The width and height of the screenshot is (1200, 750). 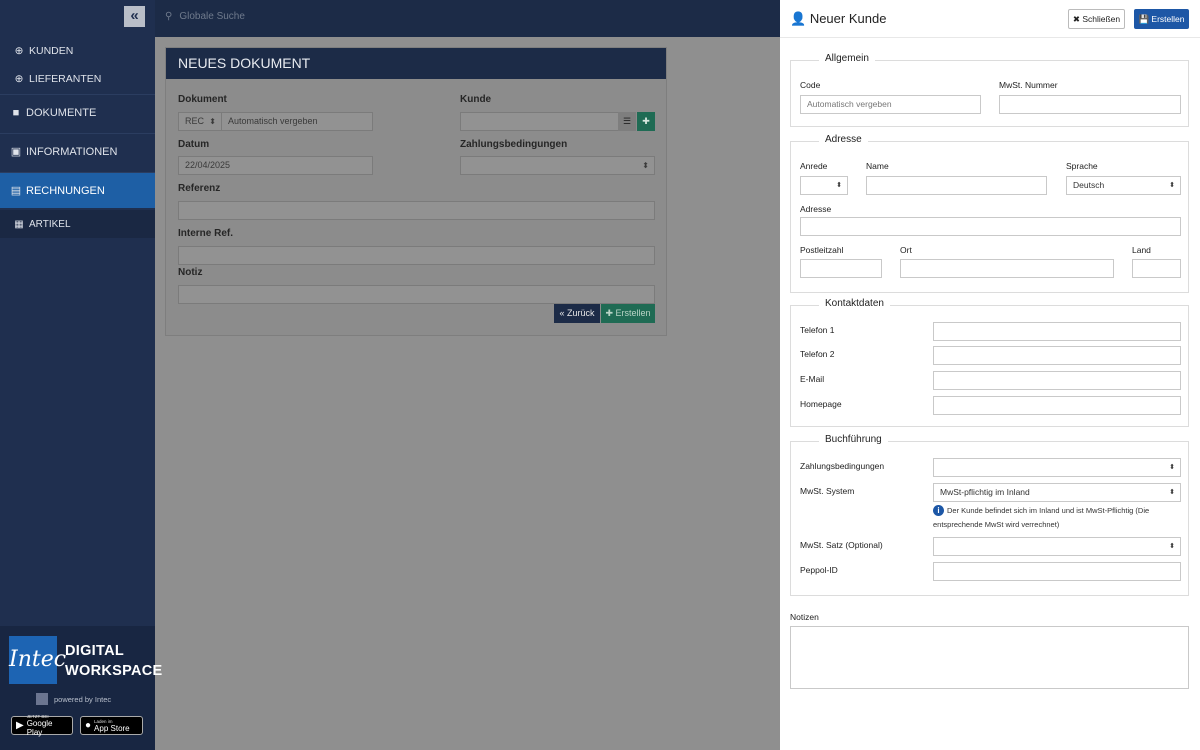 I want to click on telefon1-label: Telefon 1, so click(x=817, y=330).